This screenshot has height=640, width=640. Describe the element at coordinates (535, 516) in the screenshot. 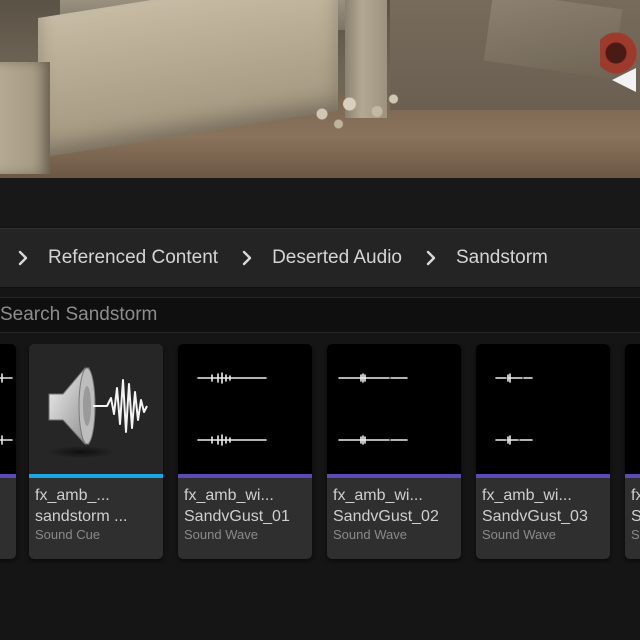

I see `asset-name-line2: SandvGust_03` at that location.